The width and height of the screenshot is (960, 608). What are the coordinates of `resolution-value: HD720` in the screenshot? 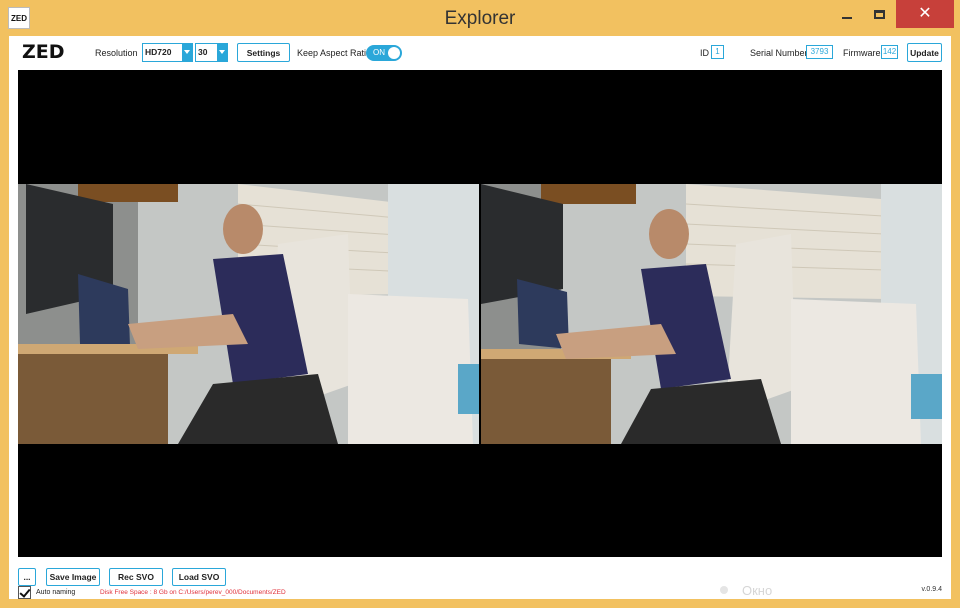 It's located at (158, 52).